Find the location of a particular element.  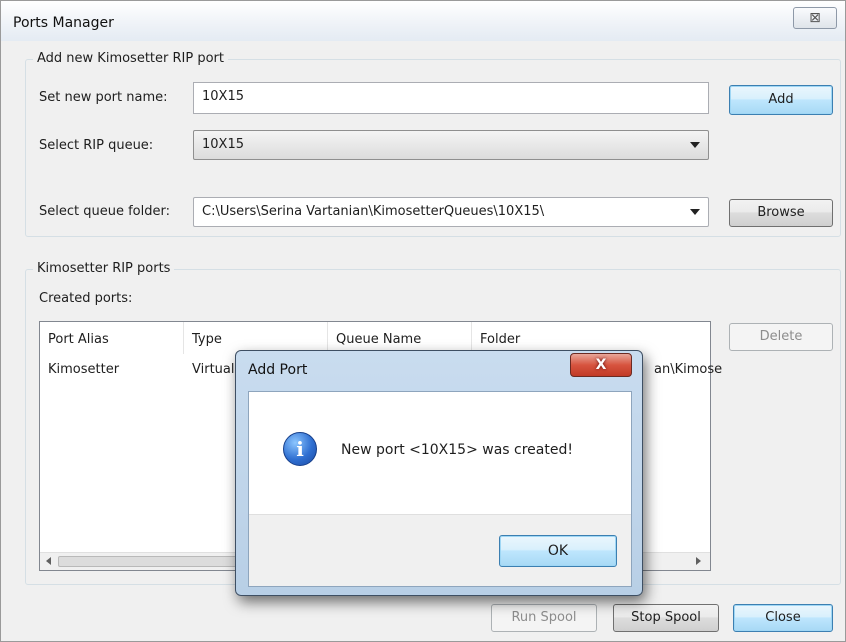

port-name-input: 10X15 is located at coordinates (451, 98).